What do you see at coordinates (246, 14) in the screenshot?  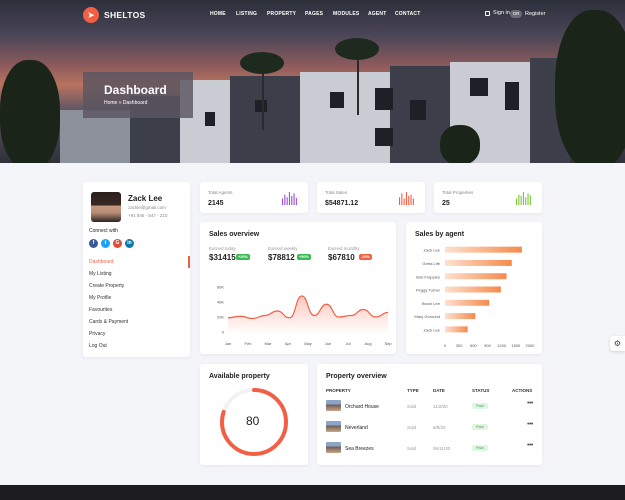 I see `nav-listing: LISTING` at bounding box center [246, 14].